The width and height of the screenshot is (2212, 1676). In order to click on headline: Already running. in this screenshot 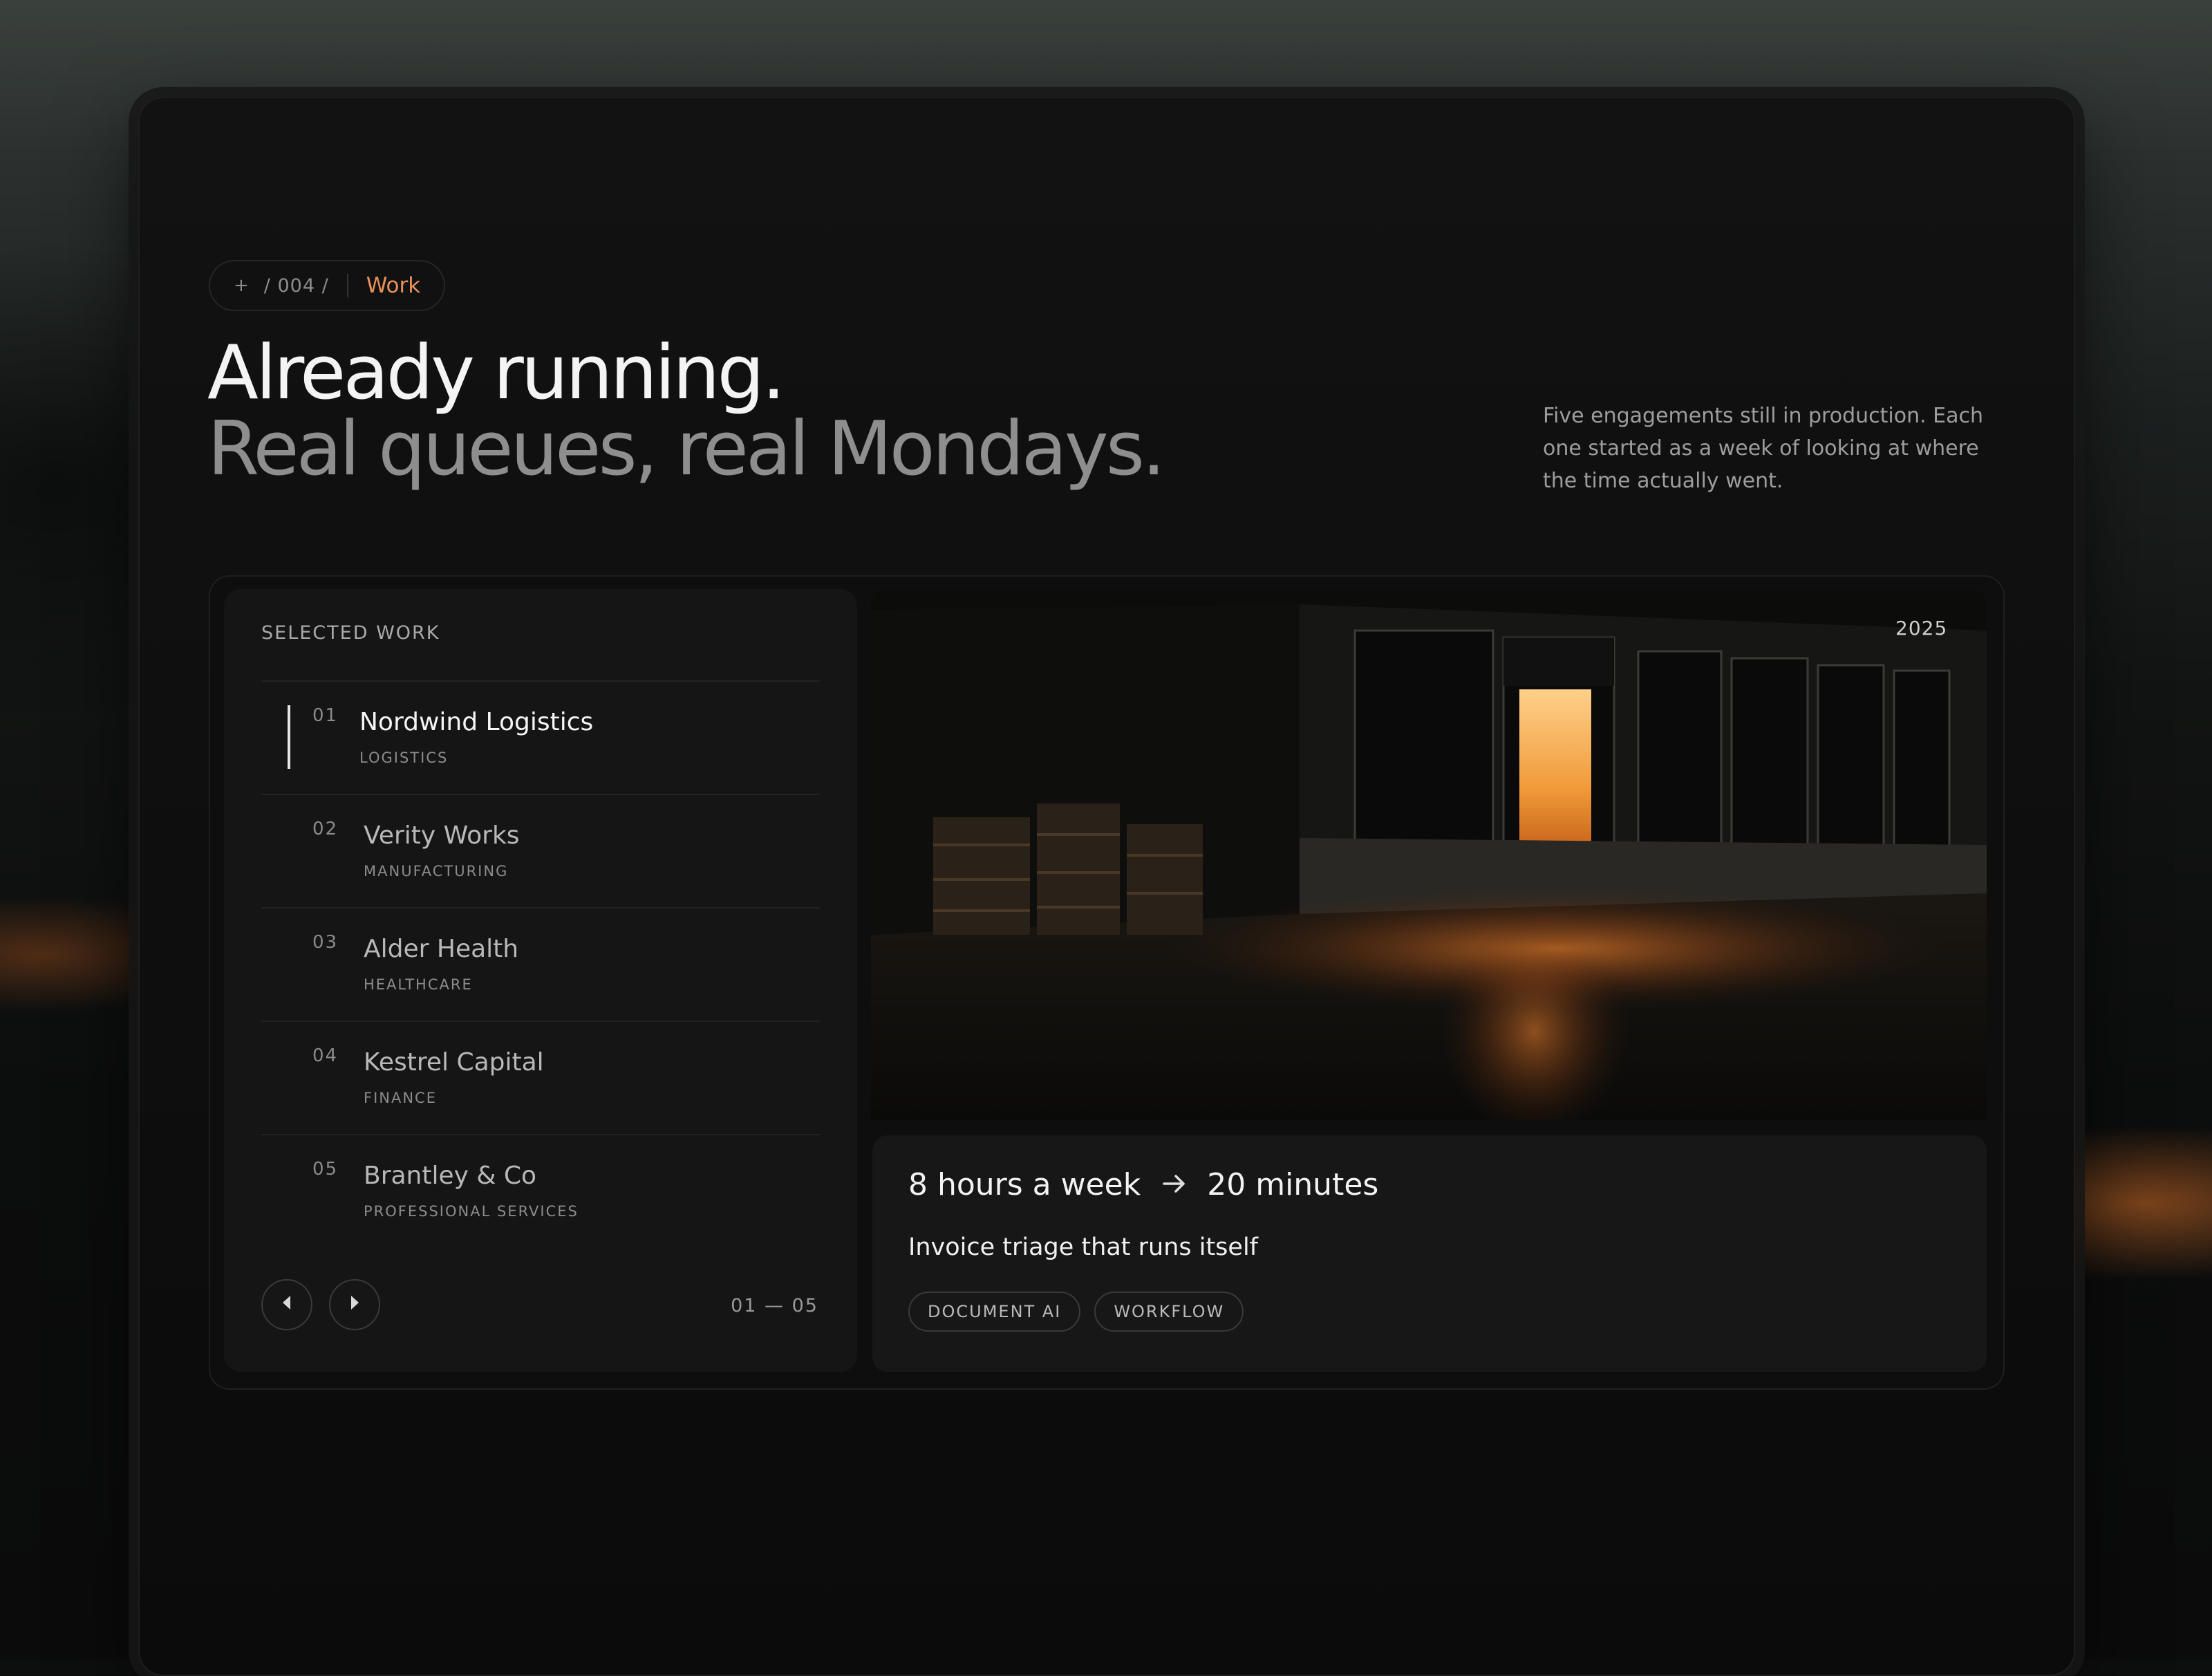, I will do `click(496, 373)`.